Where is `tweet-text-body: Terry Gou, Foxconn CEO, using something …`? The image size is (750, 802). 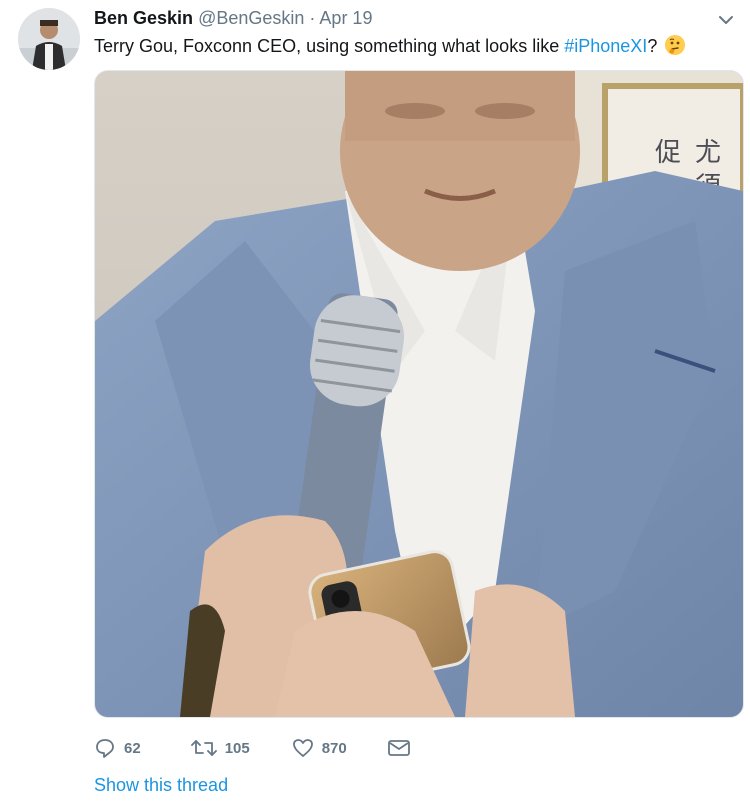 tweet-text-body: Terry Gou, Foxconn CEO, using something … is located at coordinates (327, 46).